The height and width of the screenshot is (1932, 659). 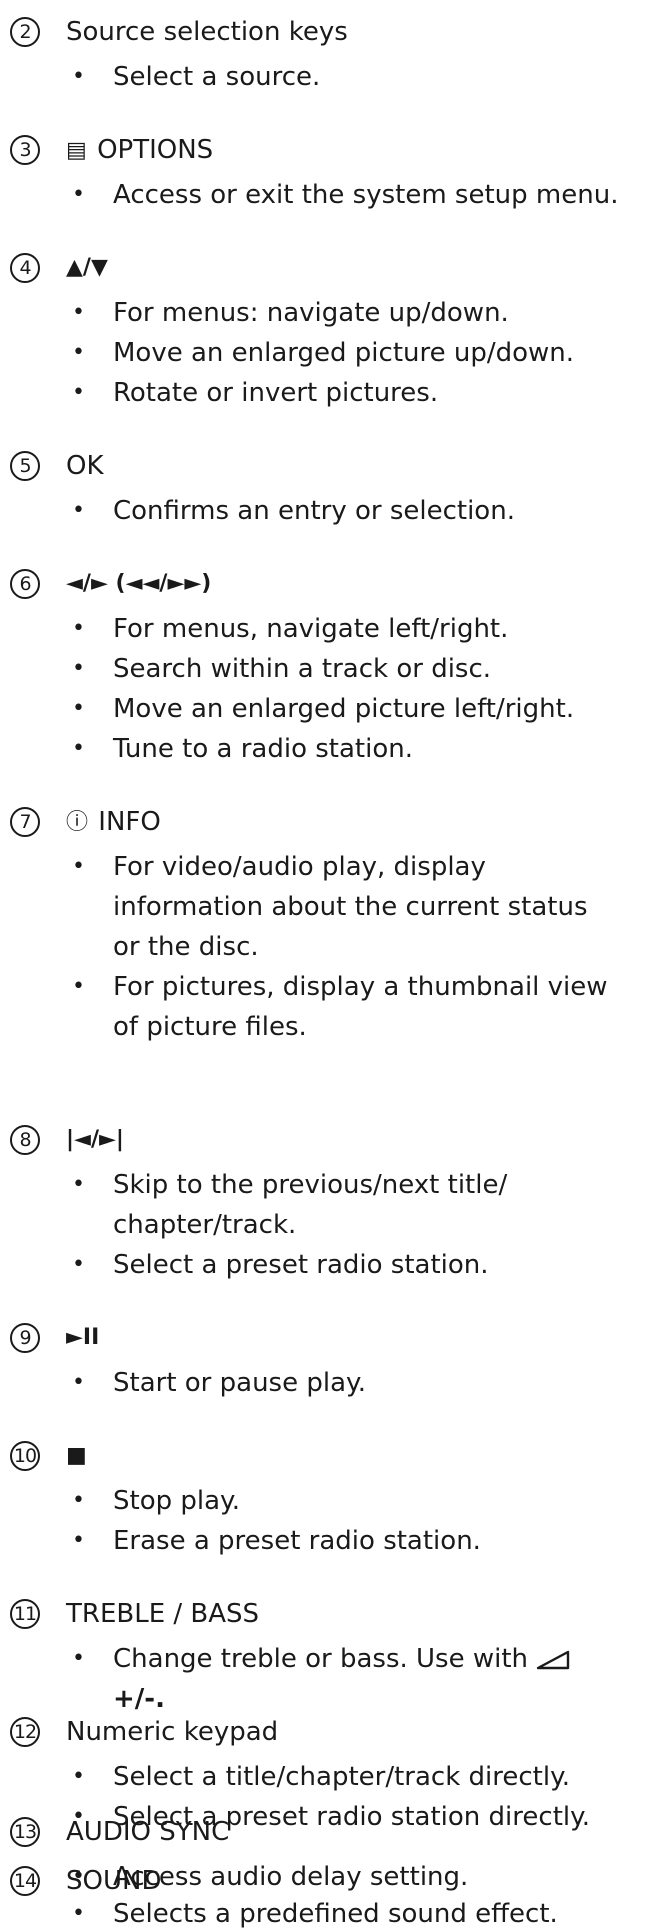 I want to click on section-title: Source selection keys, so click(x=207, y=32).